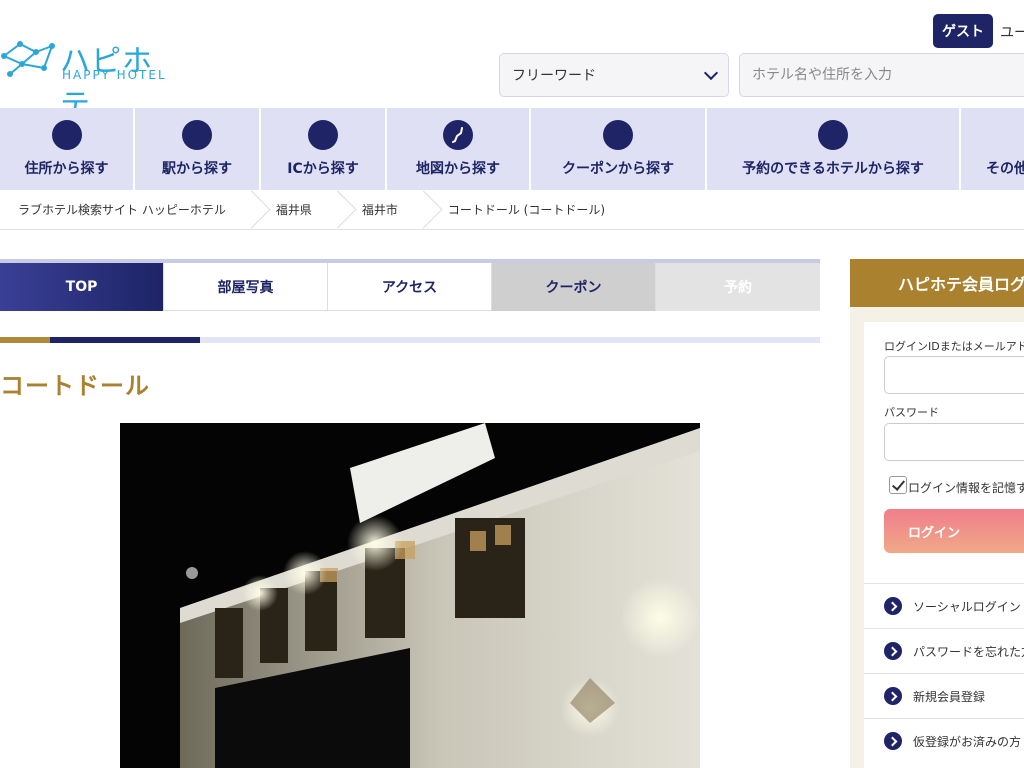 This screenshot has width=1024, height=768. I want to click on provisional-registration-link: 仮登録がお済みの方, so click(944, 740).